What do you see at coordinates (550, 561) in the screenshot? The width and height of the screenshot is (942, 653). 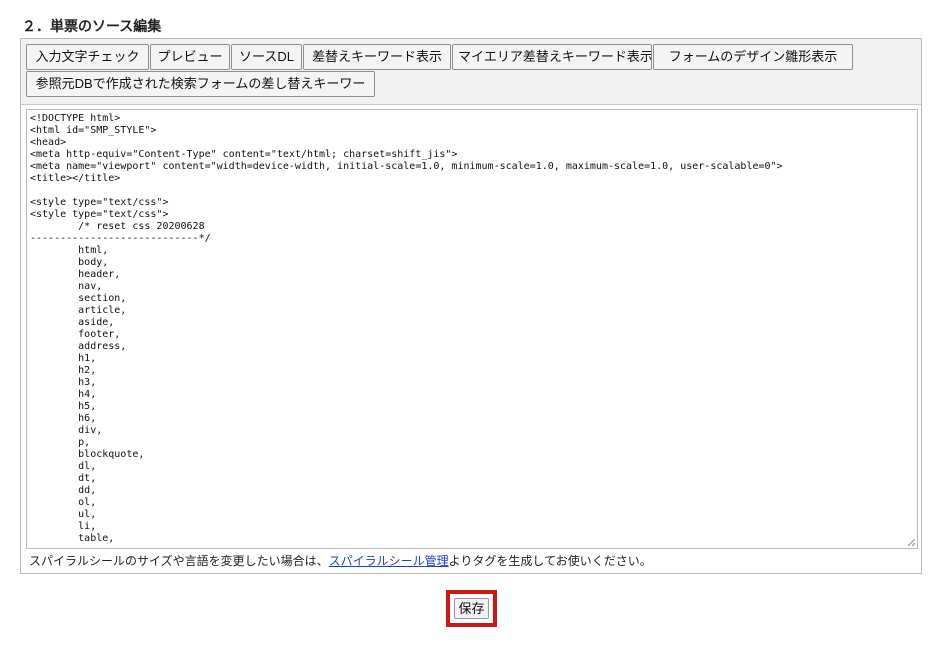 I see `help-text-after: よりタグを生成してお使いください。` at bounding box center [550, 561].